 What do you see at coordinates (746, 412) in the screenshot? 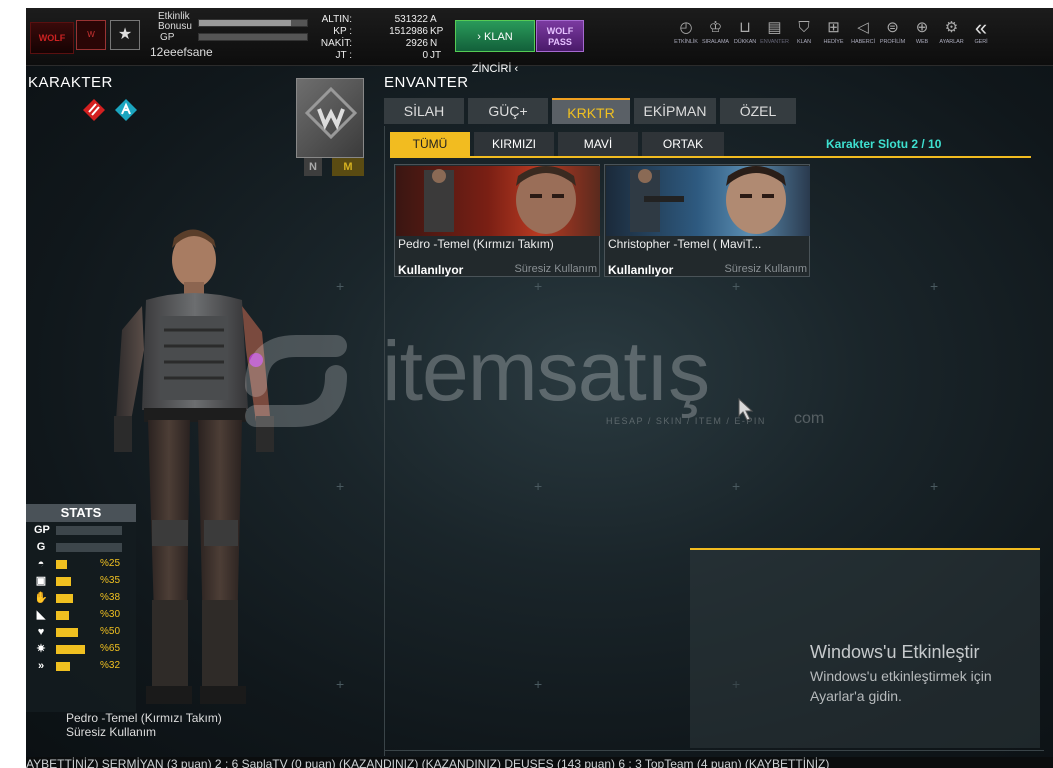
I see `mouse-cursor-icon` at bounding box center [746, 412].